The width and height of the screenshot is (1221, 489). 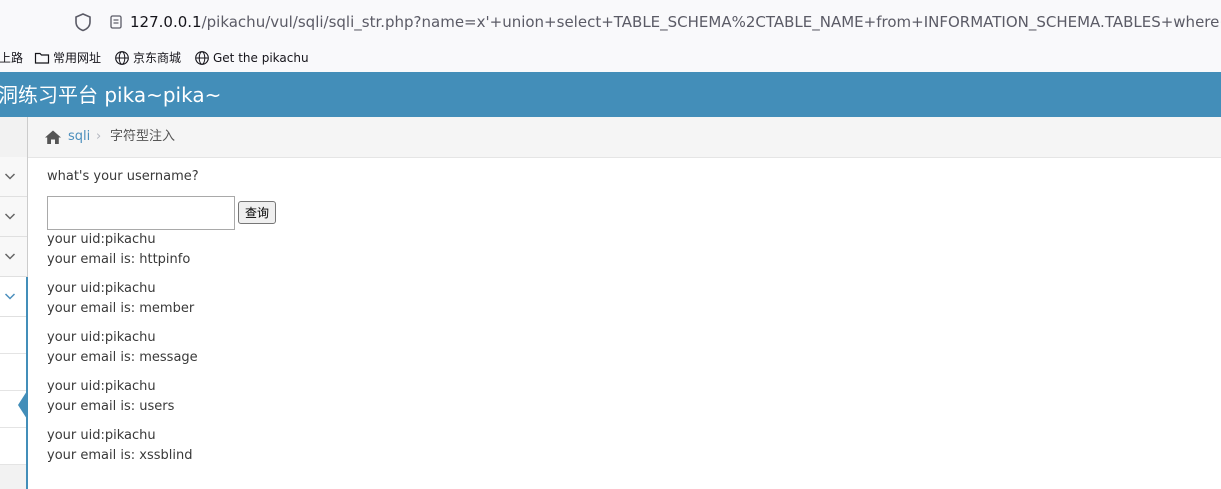 I want to click on result-item: your uid:pikachu your email is: xssblind, so click(x=347, y=450).